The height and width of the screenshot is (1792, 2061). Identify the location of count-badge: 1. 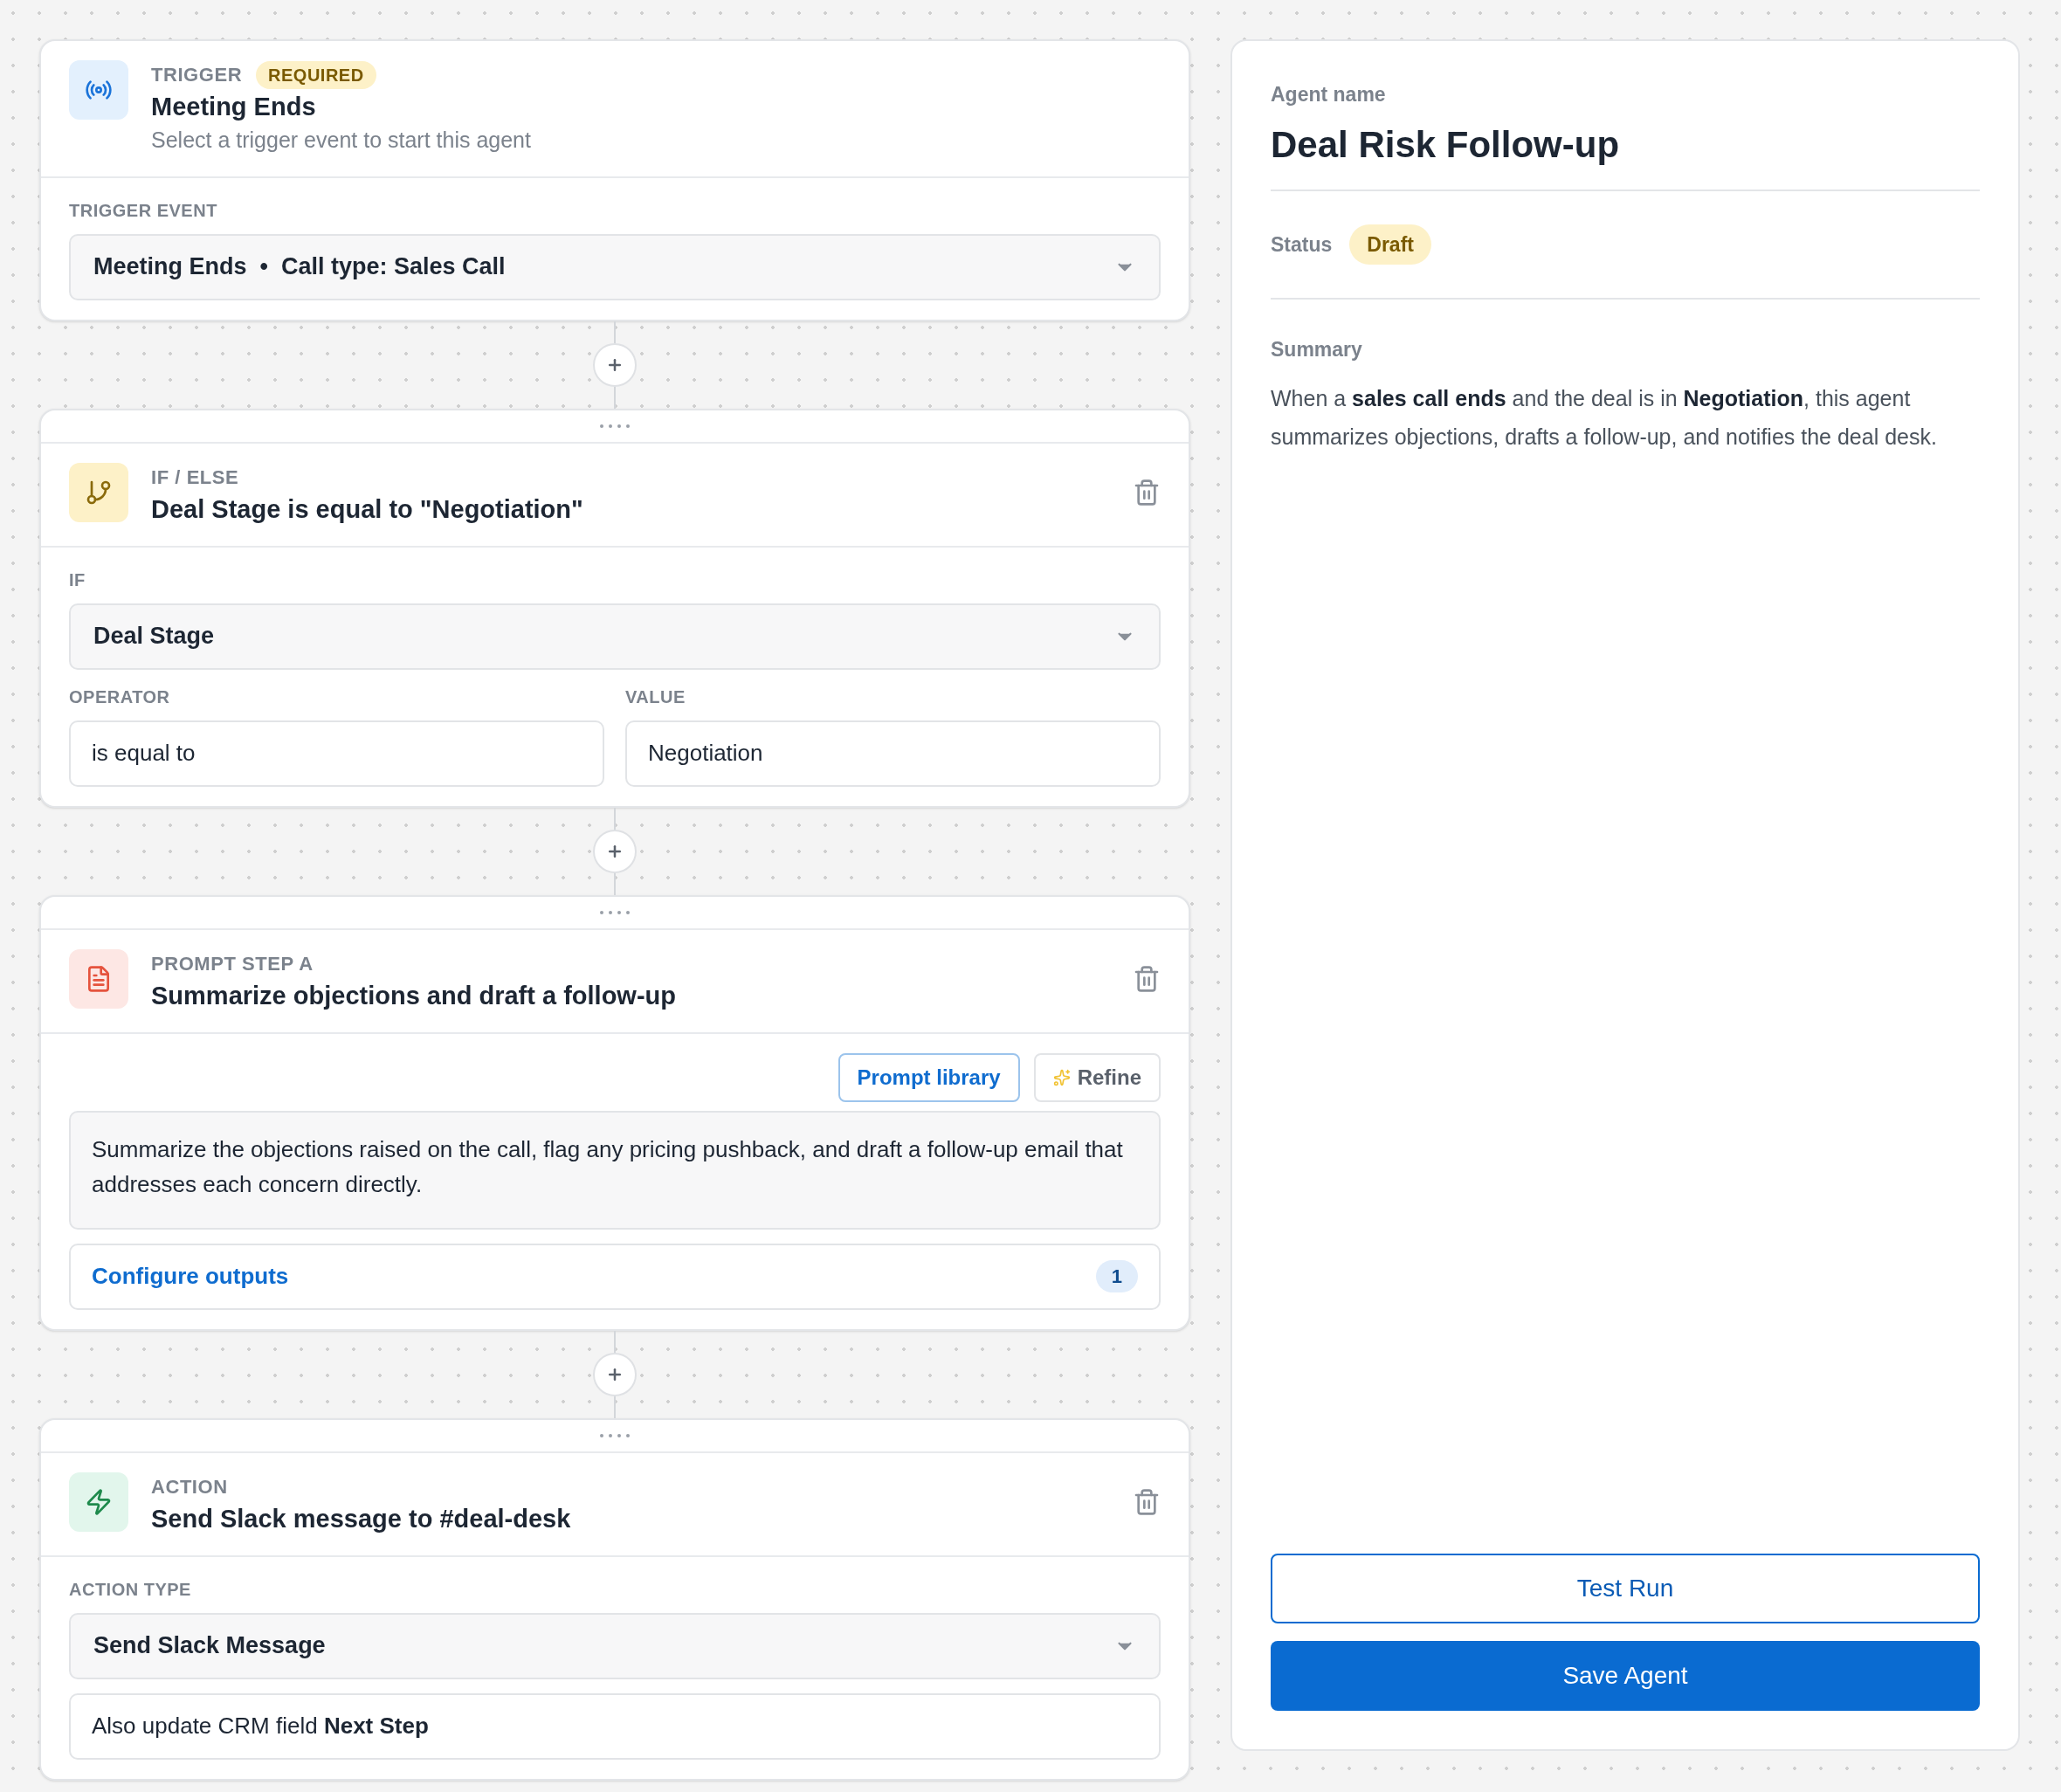
(1116, 1276).